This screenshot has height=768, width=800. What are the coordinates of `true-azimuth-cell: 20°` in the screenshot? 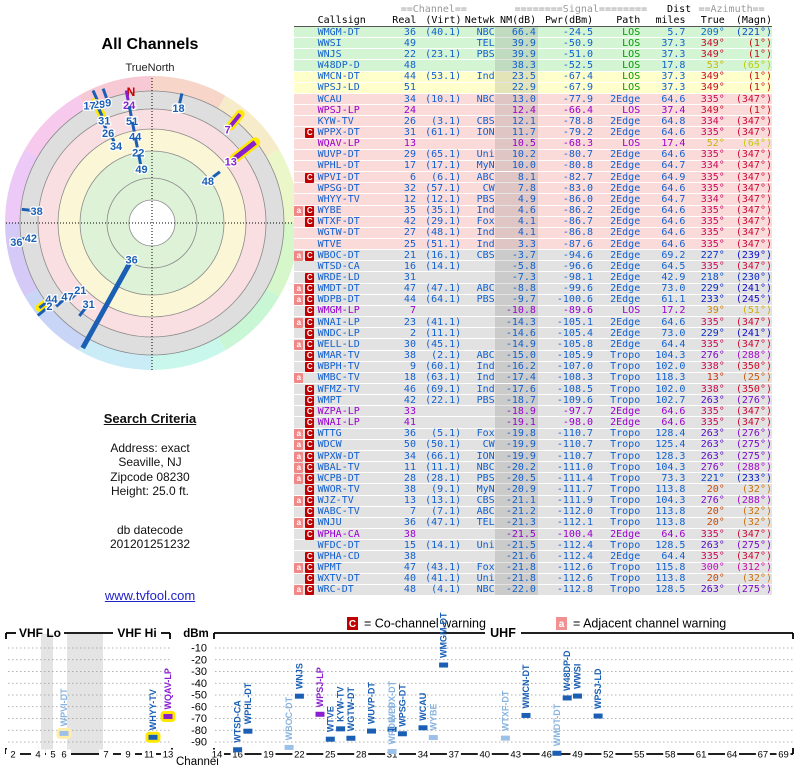 It's located at (715, 579).